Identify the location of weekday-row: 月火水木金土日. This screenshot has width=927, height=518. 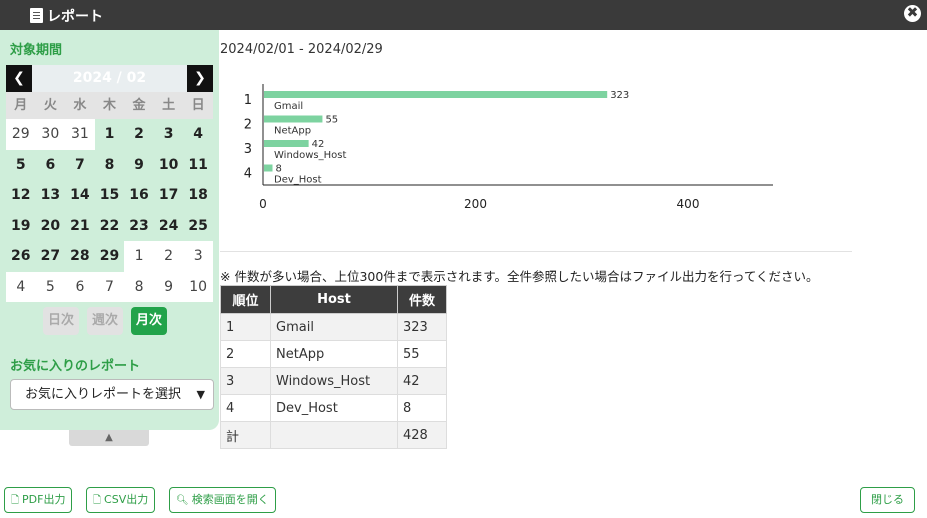
(109, 105).